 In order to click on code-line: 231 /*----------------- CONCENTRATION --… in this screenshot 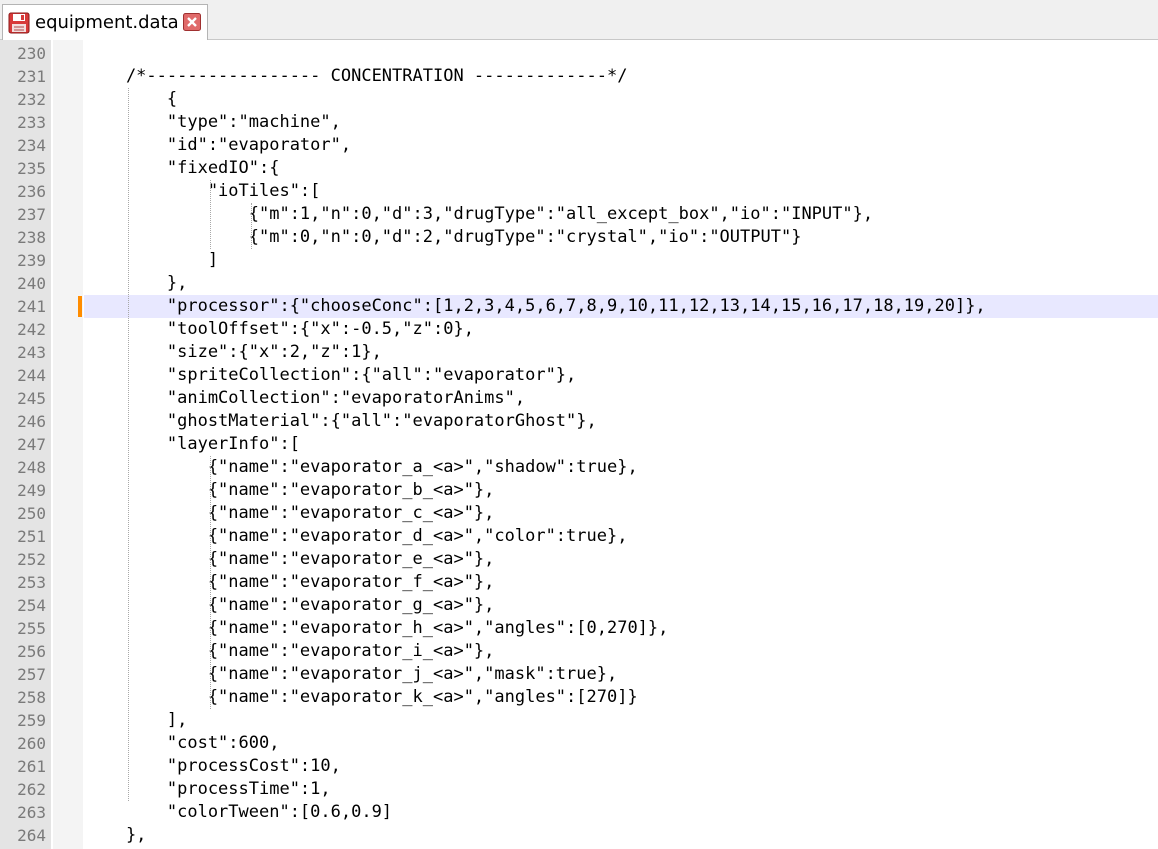, I will do `click(579, 76)`.